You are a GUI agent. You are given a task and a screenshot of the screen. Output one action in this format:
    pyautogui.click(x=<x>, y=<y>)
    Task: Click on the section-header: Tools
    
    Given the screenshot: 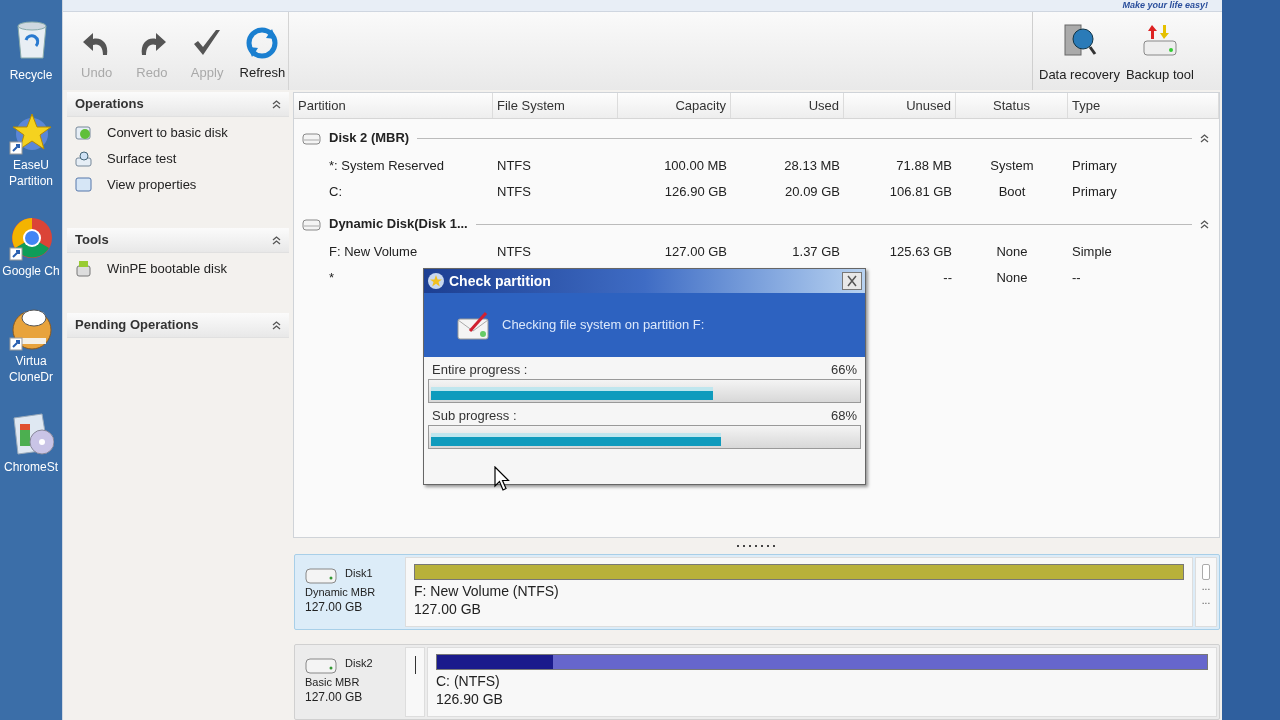 What is the action you would take?
    pyautogui.click(x=178, y=240)
    